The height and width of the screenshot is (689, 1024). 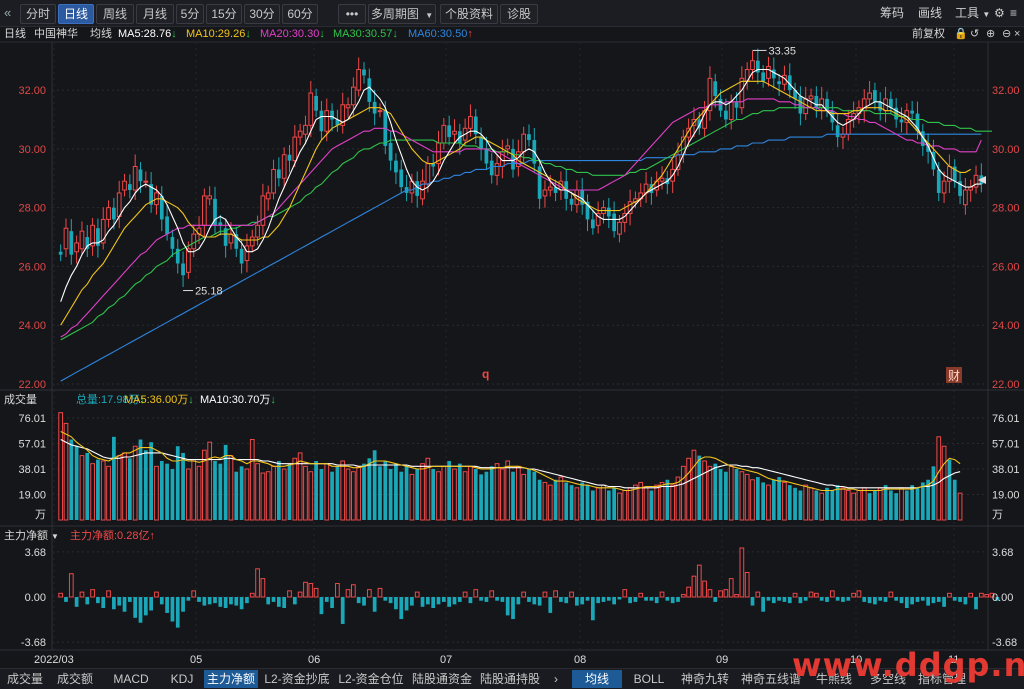 What do you see at coordinates (510, 679) in the screenshot?
I see `indicator-tab: 陆股通持股` at bounding box center [510, 679].